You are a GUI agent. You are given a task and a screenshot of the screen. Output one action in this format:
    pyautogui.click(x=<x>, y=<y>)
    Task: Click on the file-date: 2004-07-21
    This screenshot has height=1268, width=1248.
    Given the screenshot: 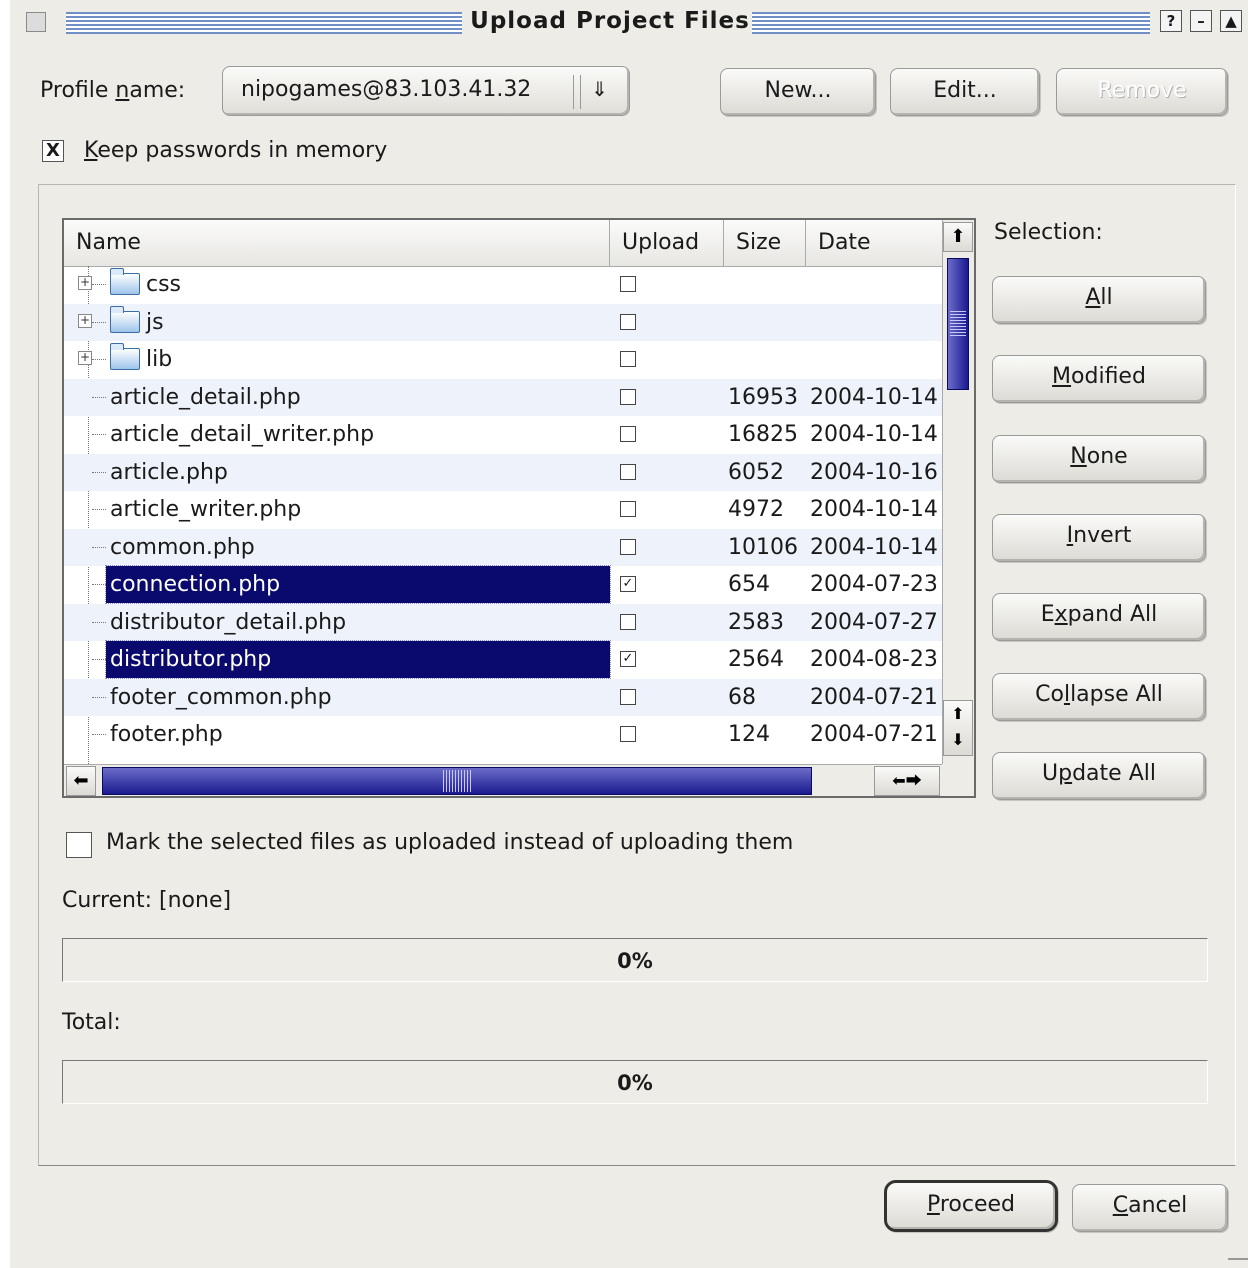 What is the action you would take?
    pyautogui.click(x=874, y=734)
    